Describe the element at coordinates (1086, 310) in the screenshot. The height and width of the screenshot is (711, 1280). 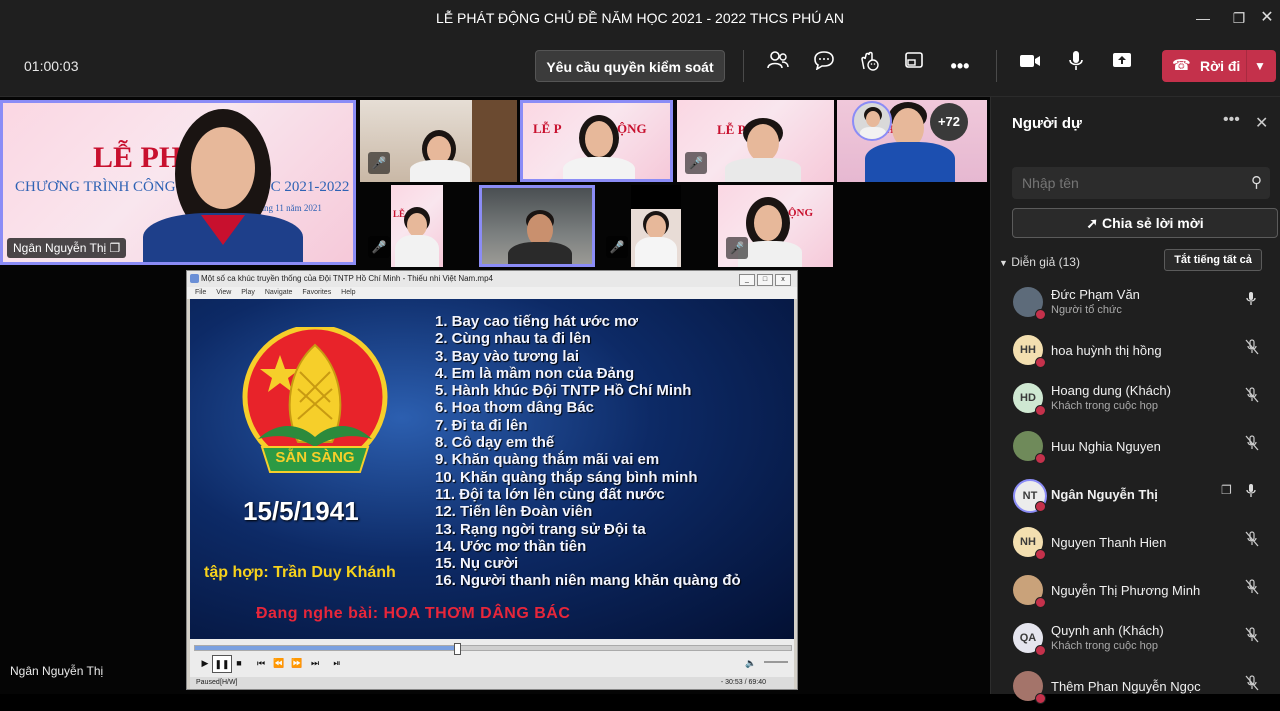
I see `participant-role: Người tổ chức` at that location.